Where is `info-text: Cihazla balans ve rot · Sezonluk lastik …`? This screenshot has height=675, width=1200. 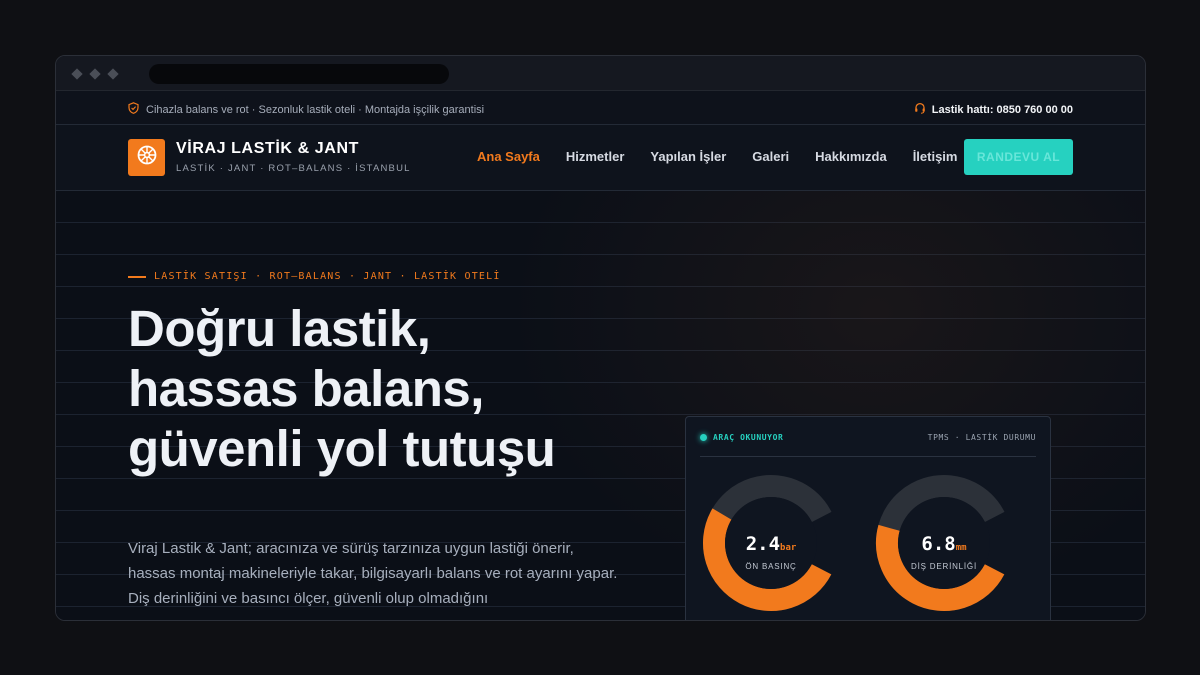 info-text: Cihazla balans ve rot · Sezonluk lastik … is located at coordinates (315, 109).